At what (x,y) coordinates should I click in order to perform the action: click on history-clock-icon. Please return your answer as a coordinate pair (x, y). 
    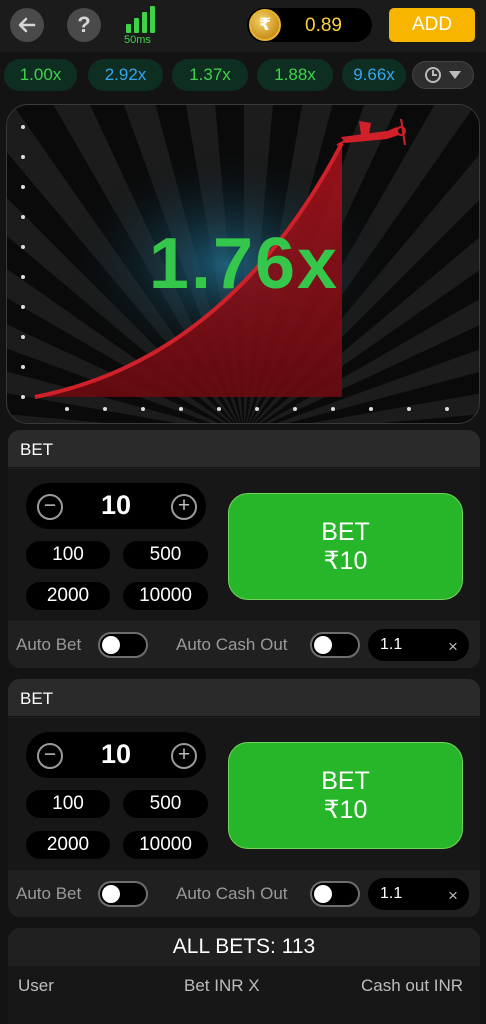
    Looking at the image, I should click on (433, 75).